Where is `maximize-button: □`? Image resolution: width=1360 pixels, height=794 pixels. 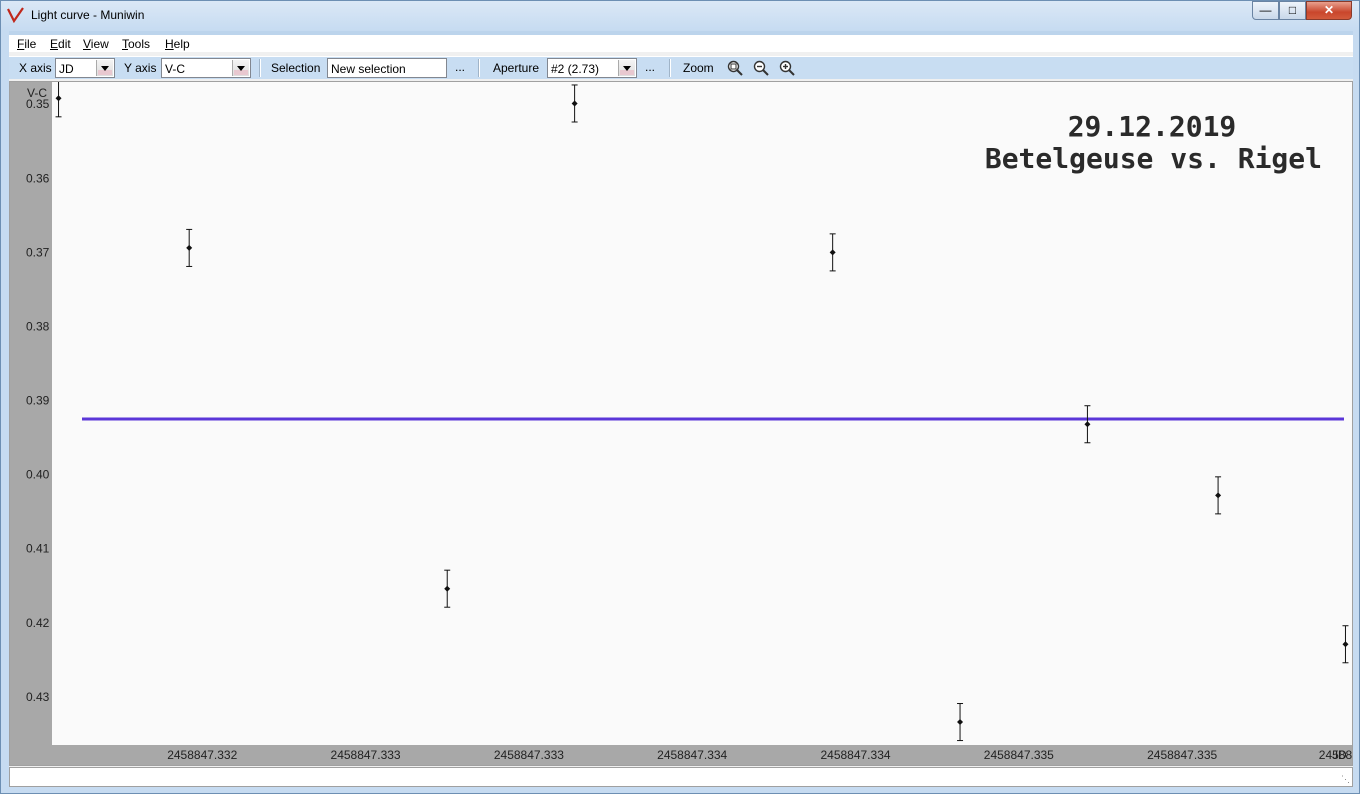
maximize-button: □ is located at coordinates (1292, 10).